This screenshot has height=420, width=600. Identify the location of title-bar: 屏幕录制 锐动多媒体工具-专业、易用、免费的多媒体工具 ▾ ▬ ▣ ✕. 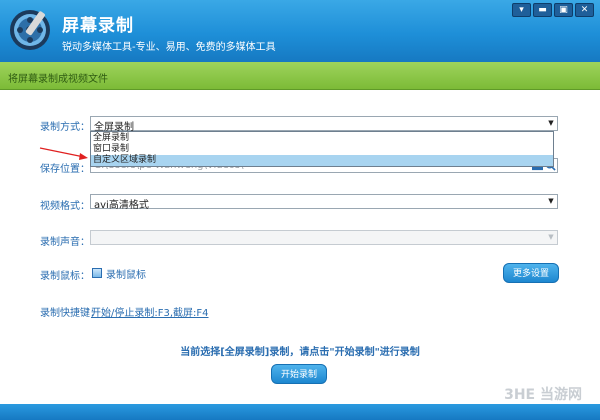
(300, 31).